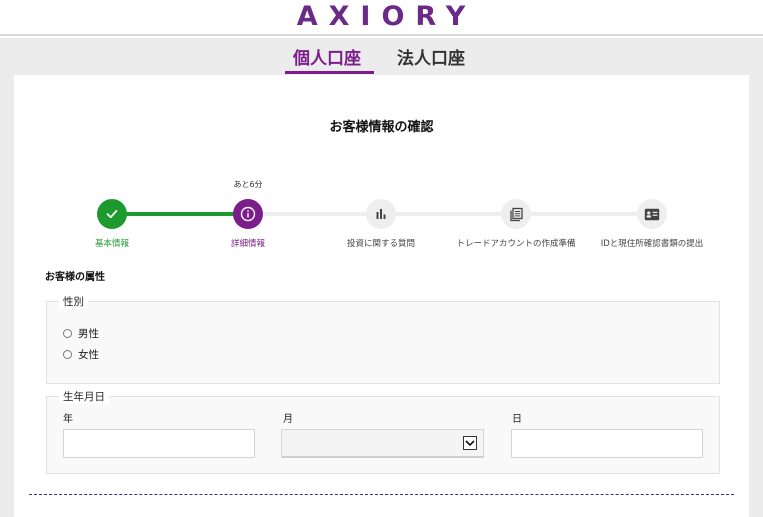 This screenshot has height=517, width=763. What do you see at coordinates (73, 301) in the screenshot?
I see `gender-legend: 性別` at bounding box center [73, 301].